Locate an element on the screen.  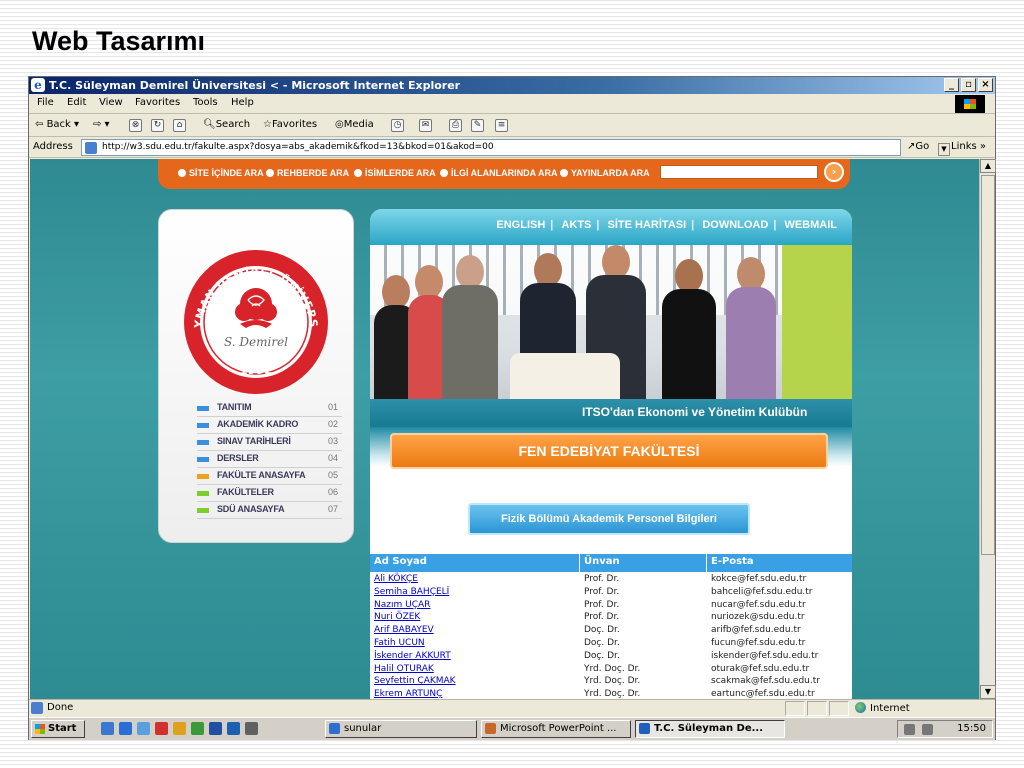
back-button: ⇦ Back ▾ is located at coordinates (57, 124).